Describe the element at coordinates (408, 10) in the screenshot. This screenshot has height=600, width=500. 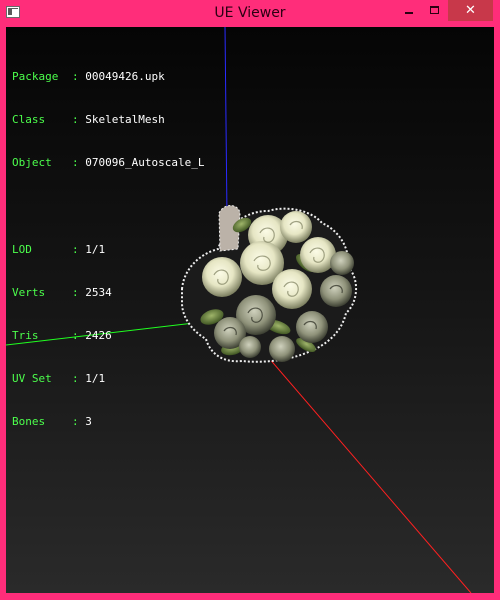
I see `minimize-button` at that location.